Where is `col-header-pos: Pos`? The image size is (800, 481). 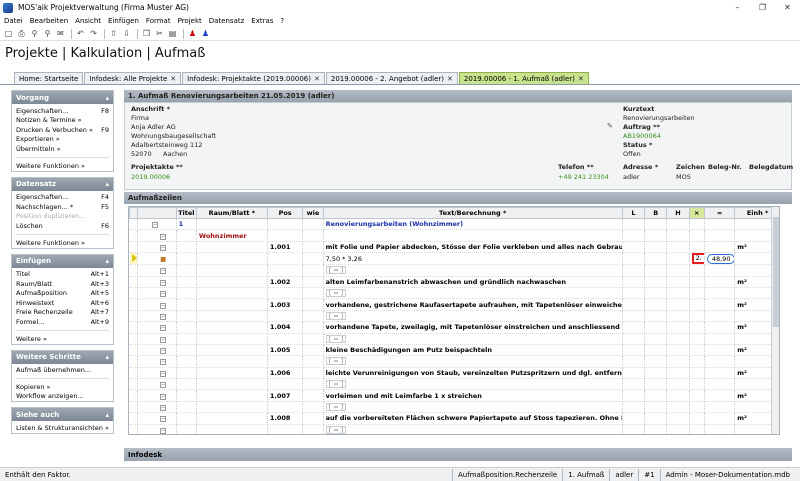 col-header-pos: Pos is located at coordinates (285, 213).